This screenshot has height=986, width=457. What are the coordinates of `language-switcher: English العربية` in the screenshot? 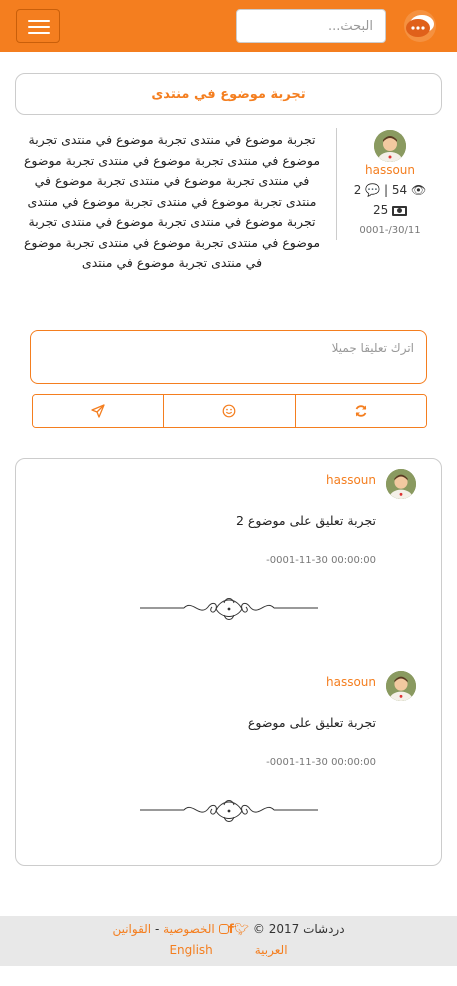 It's located at (228, 950).